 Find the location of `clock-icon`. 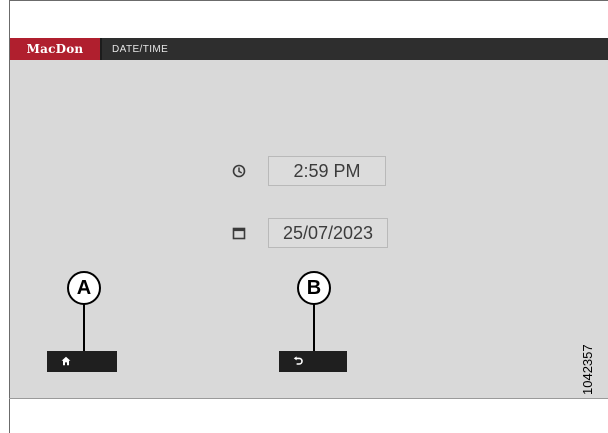

clock-icon is located at coordinates (239, 171).